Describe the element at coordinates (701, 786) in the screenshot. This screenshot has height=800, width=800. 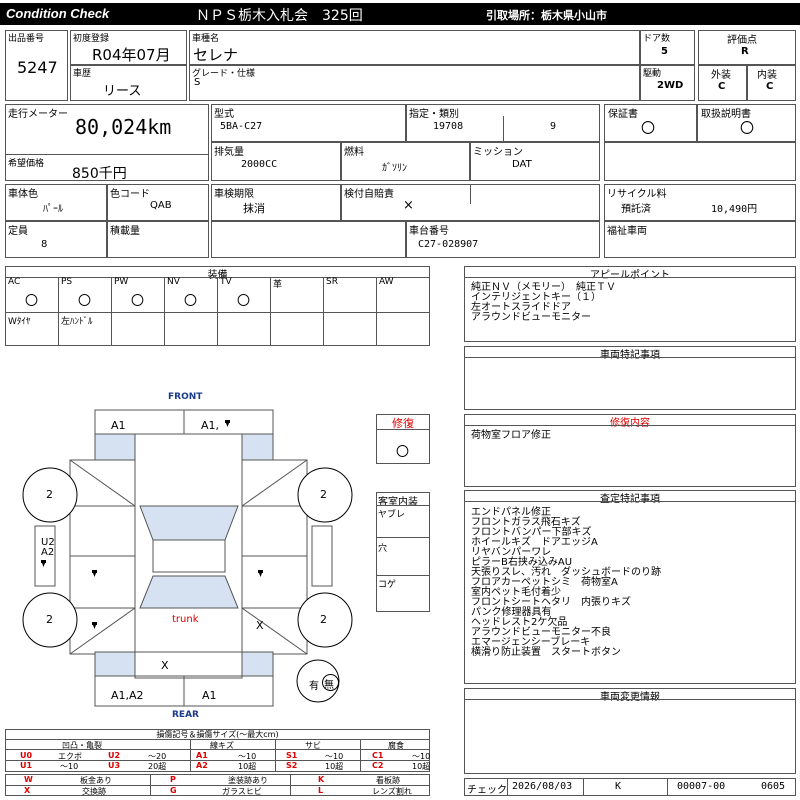
I see `footer-number: 00007-00` at that location.